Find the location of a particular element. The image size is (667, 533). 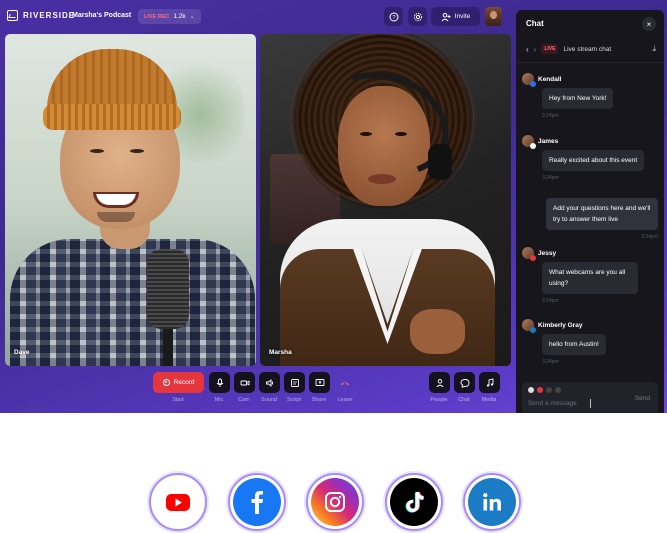

tiktok-badge is located at coordinates (414, 502).